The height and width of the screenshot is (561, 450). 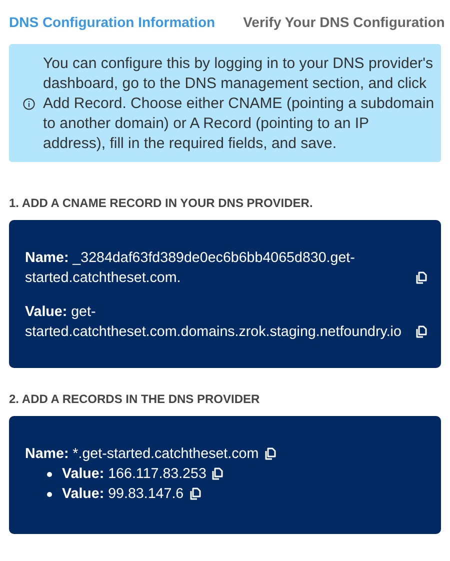 I want to click on record-text: Name: _3284daf63fd389de0ec6b6bb4065d830.get-started.catchtheset.com., so click(x=190, y=268).